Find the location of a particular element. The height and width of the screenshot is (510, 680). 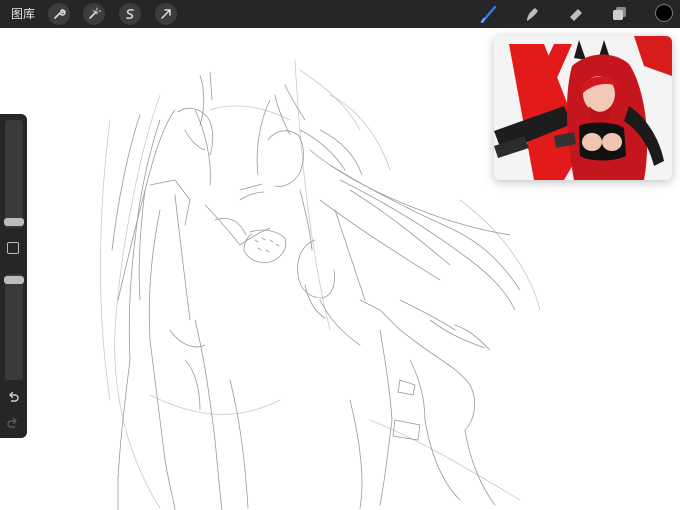

opacity-thumb is located at coordinates (14, 280).